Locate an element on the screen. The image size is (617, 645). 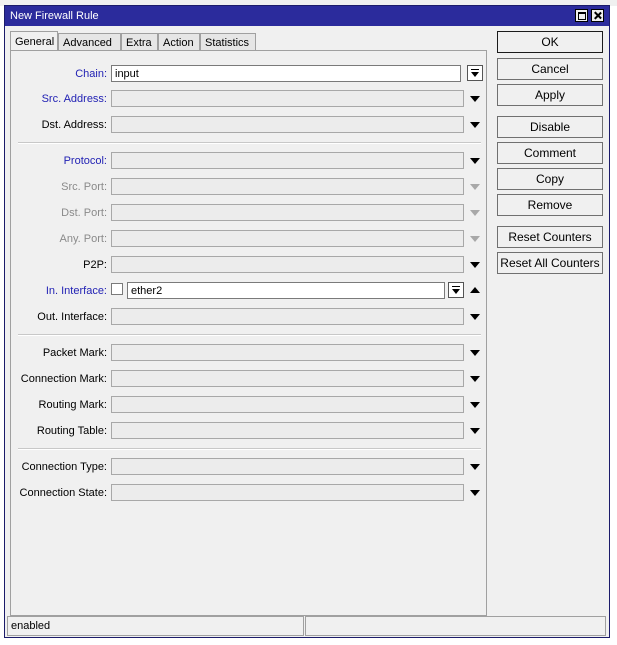
tab-advanced: Advanced is located at coordinates (89, 41).